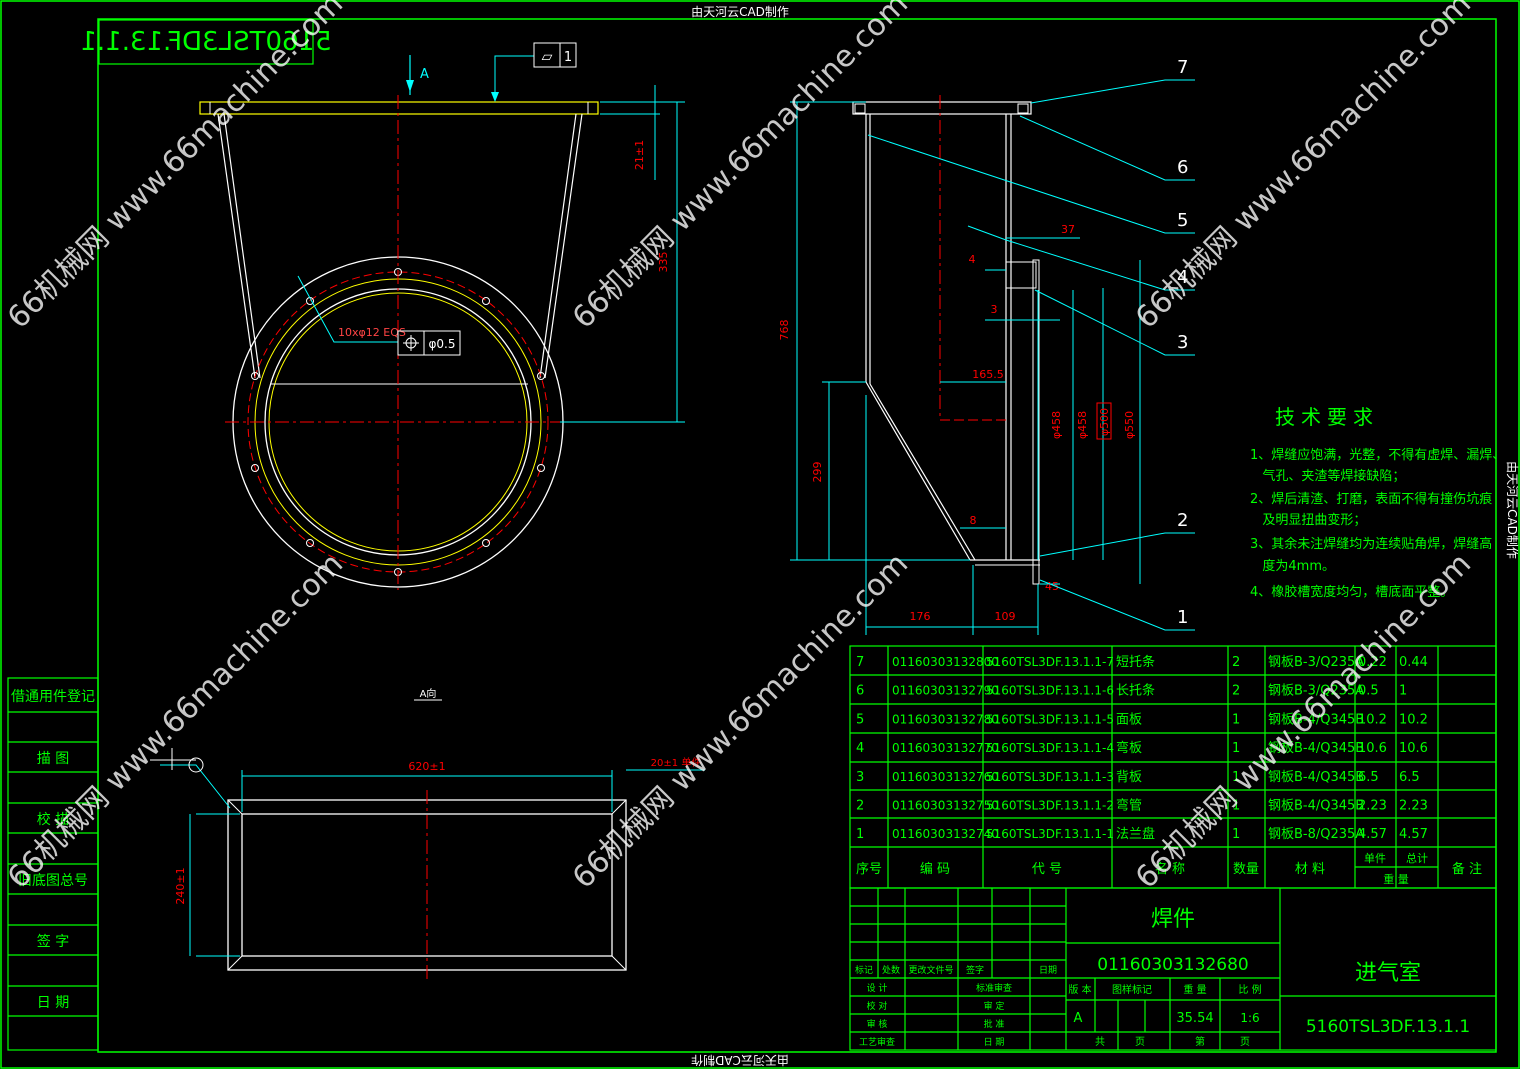 The height and width of the screenshot is (1069, 1520). I want to click on sign-label: 批 准, so click(994, 1024).